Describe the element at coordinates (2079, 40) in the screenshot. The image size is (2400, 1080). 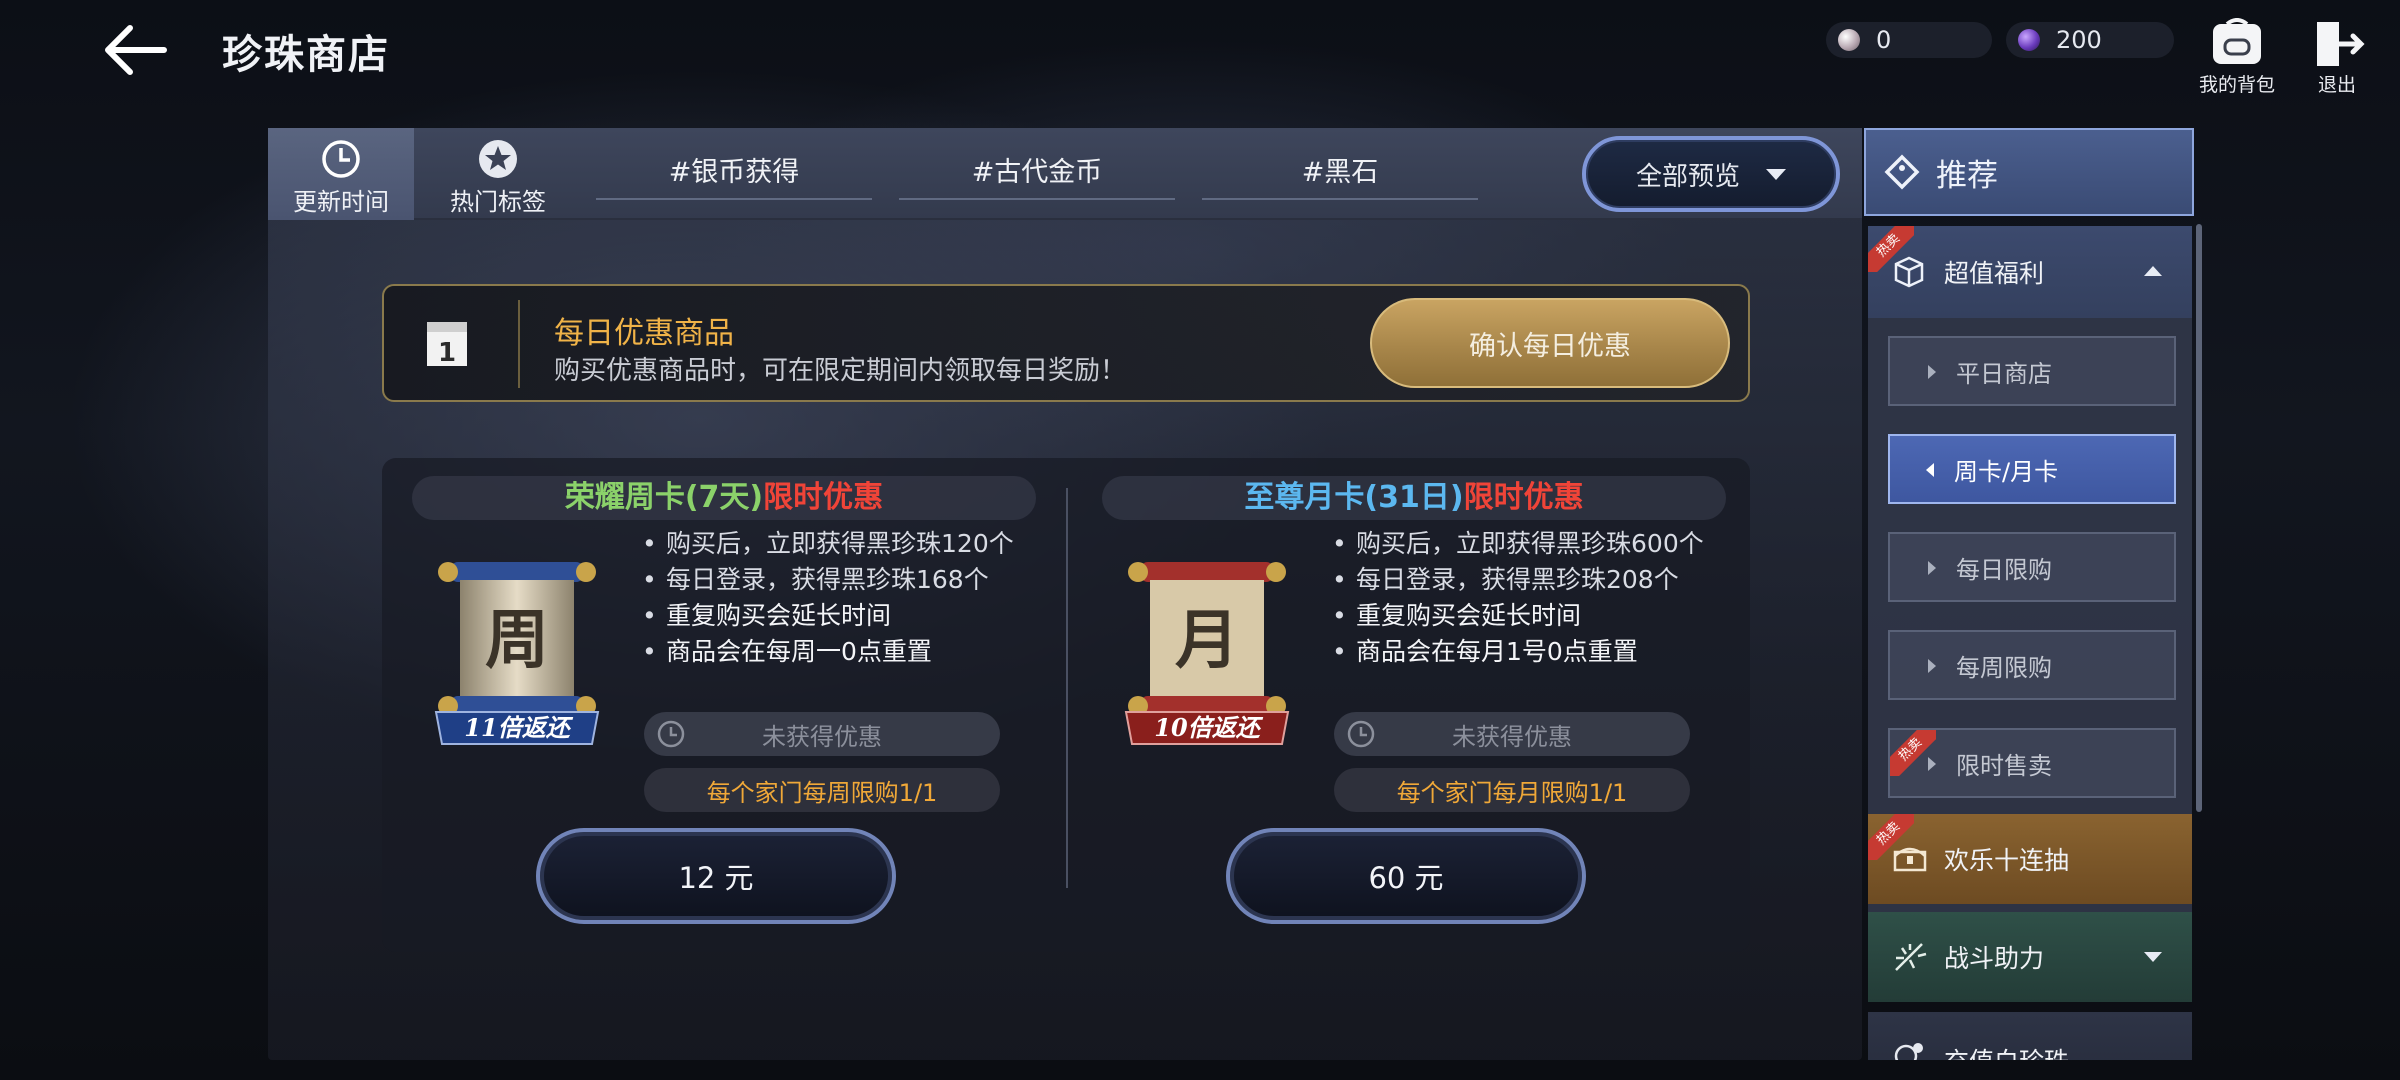
I see `black-pearl-amount: 200` at that location.